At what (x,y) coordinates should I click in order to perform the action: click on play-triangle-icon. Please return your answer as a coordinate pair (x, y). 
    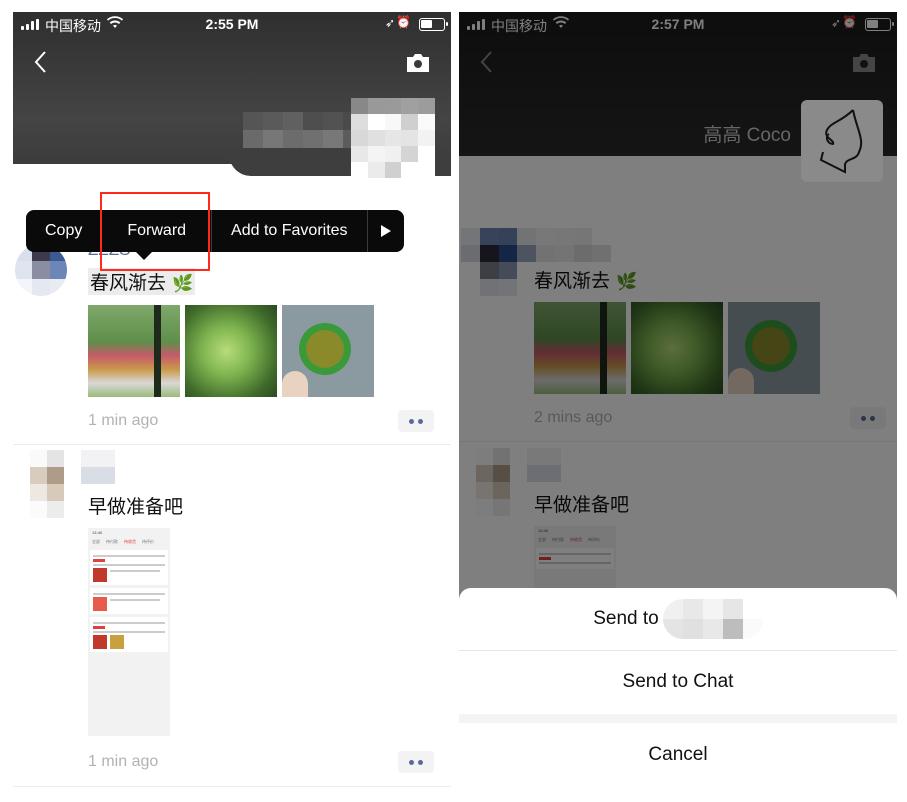
    Looking at the image, I should click on (385, 231).